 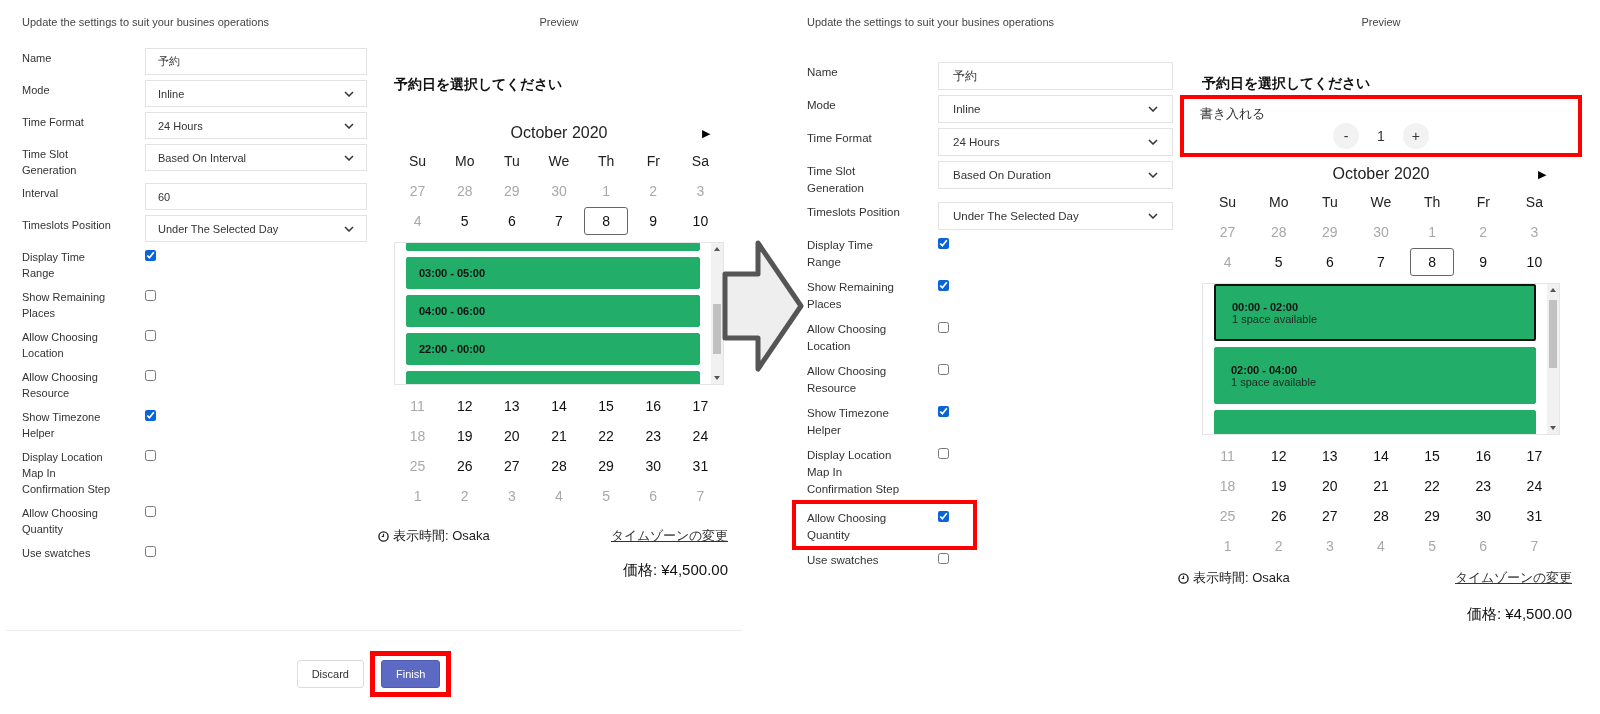 What do you see at coordinates (1183, 578) in the screenshot?
I see `clock-icon` at bounding box center [1183, 578].